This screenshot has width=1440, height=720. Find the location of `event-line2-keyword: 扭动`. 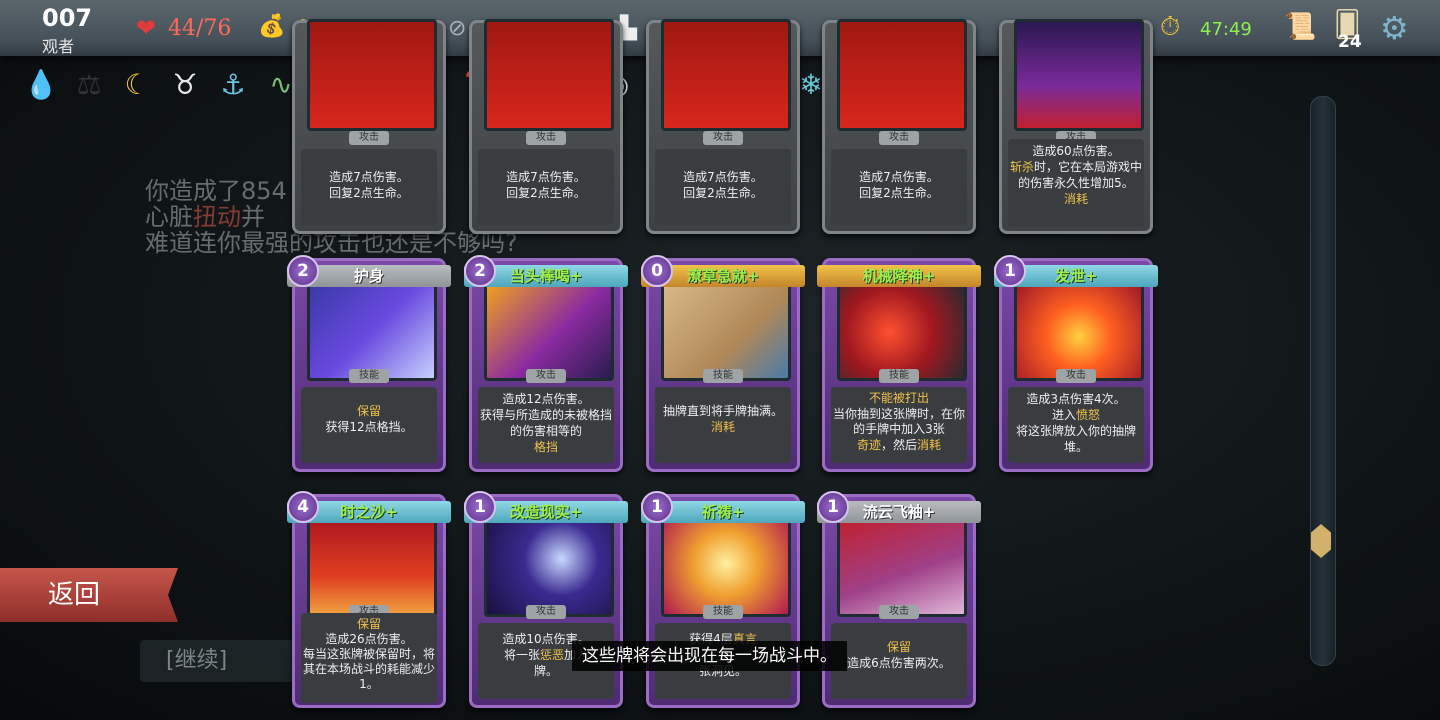

event-line2-keyword: 扭动 is located at coordinates (217, 217).